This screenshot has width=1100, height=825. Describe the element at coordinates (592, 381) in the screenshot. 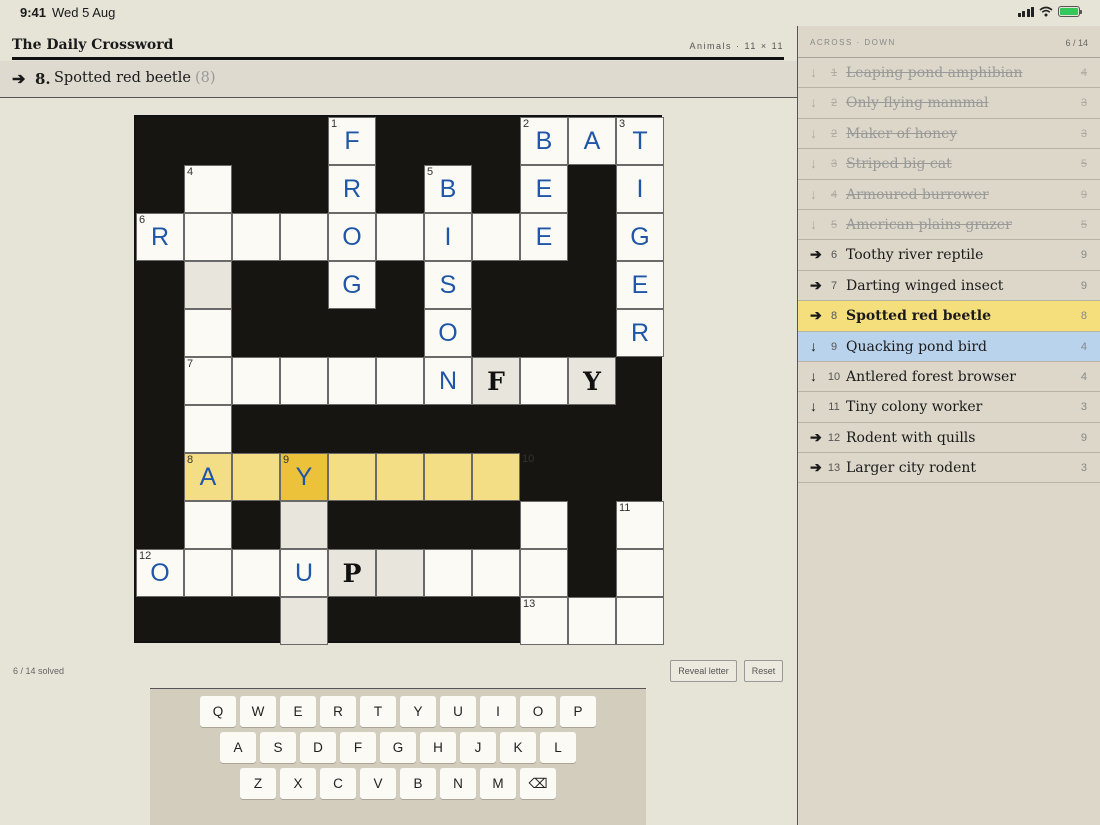

I see `grid-cell: Y` at that location.